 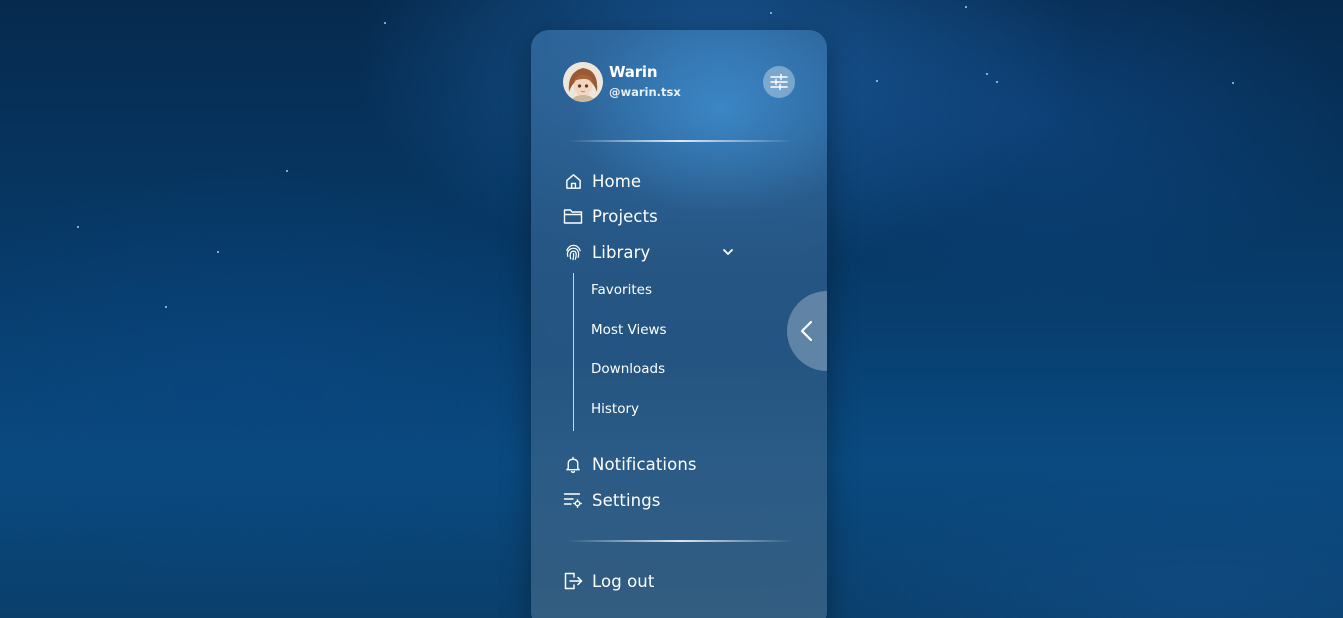 What do you see at coordinates (573, 500) in the screenshot?
I see `settings-list-icon` at bounding box center [573, 500].